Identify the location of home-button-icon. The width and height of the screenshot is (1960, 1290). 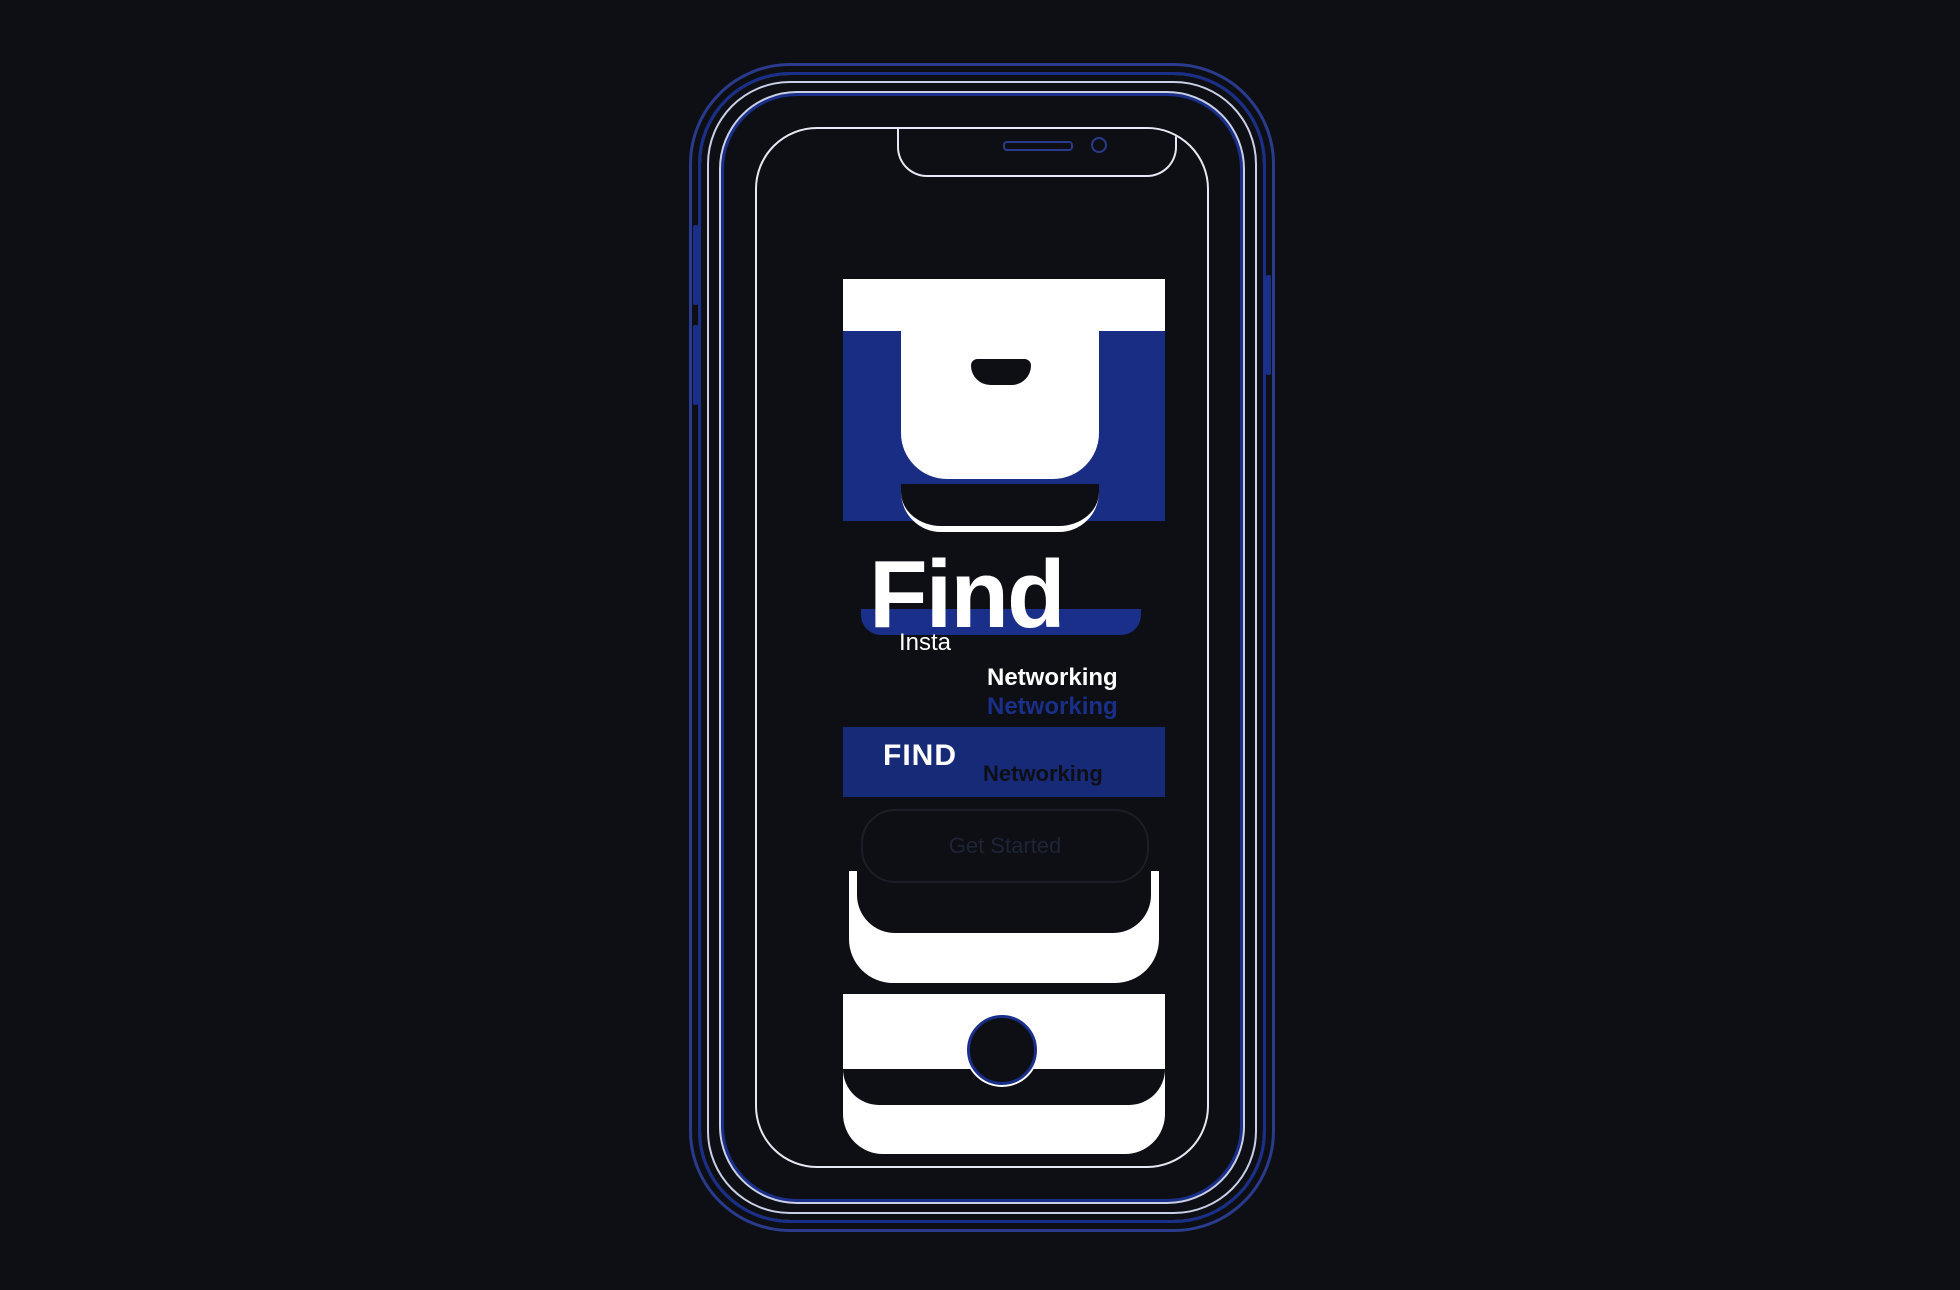
(1002, 1050).